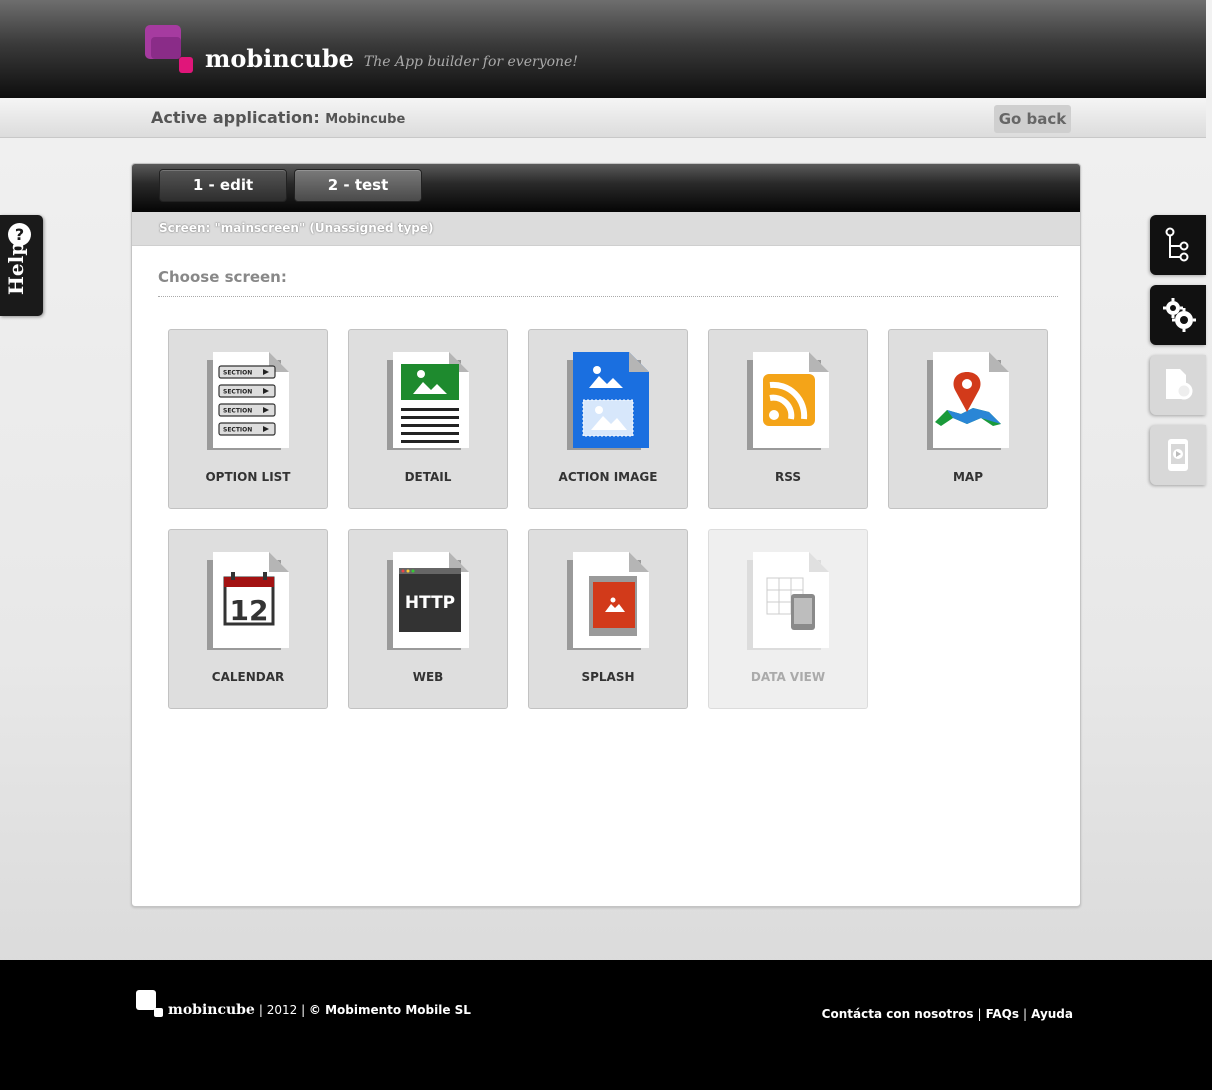  What do you see at coordinates (223, 185) in the screenshot?
I see `tab-edit: 1 - edit` at bounding box center [223, 185].